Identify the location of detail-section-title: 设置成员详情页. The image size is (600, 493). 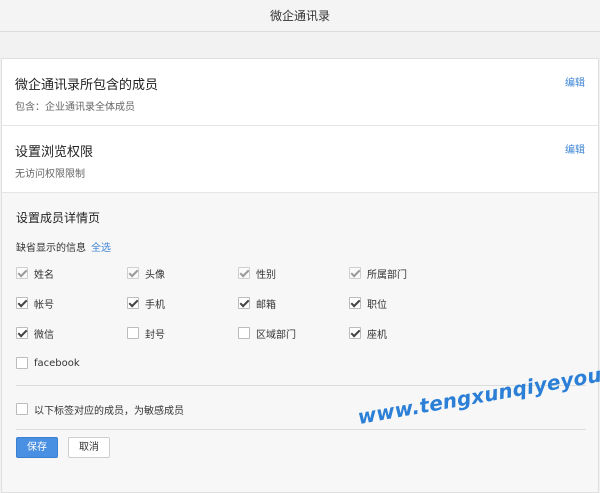
(58, 218).